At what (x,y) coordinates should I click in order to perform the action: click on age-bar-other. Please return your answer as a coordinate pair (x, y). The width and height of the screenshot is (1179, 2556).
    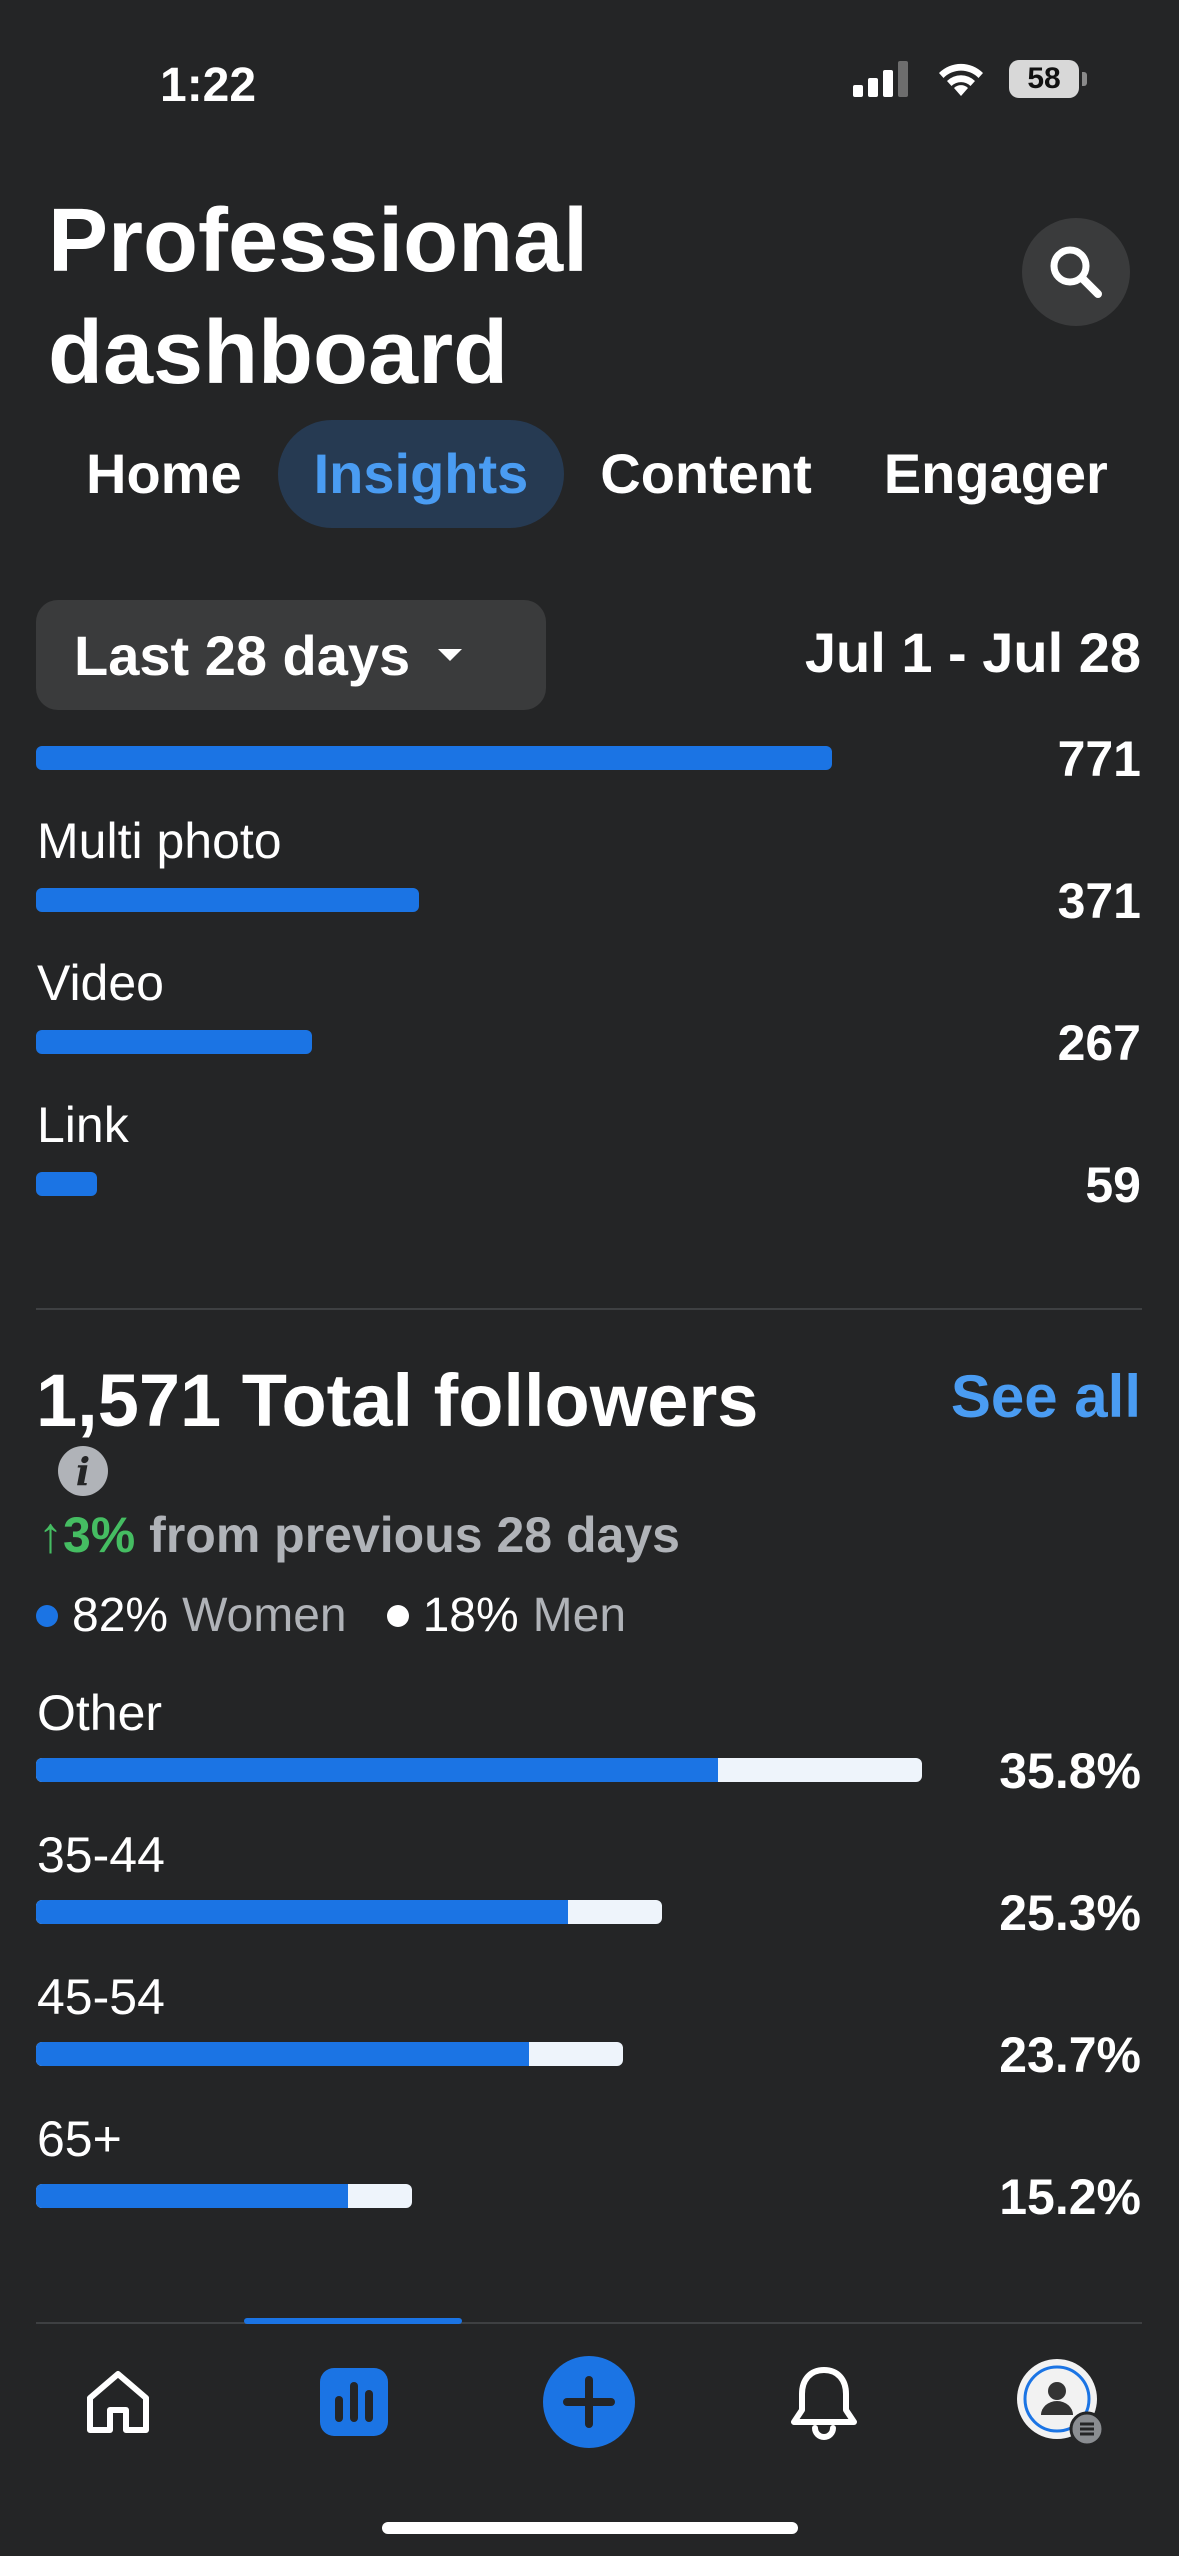
    Looking at the image, I should click on (479, 1770).